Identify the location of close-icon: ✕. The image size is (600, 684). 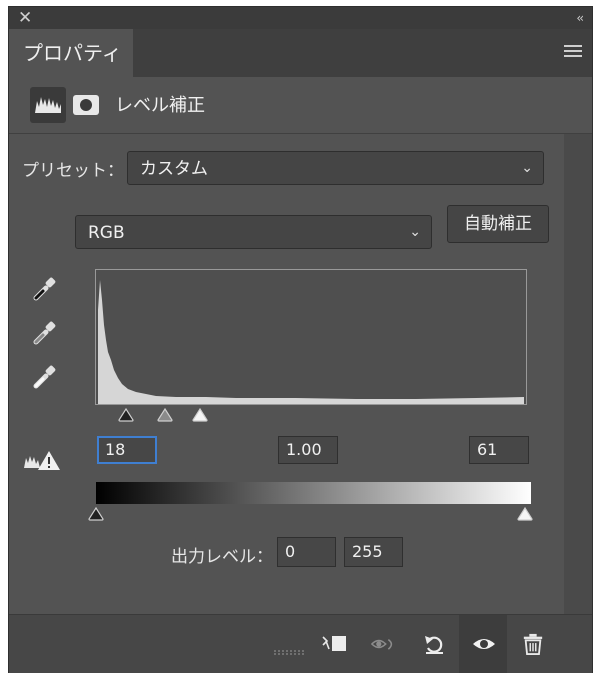
(25, 18).